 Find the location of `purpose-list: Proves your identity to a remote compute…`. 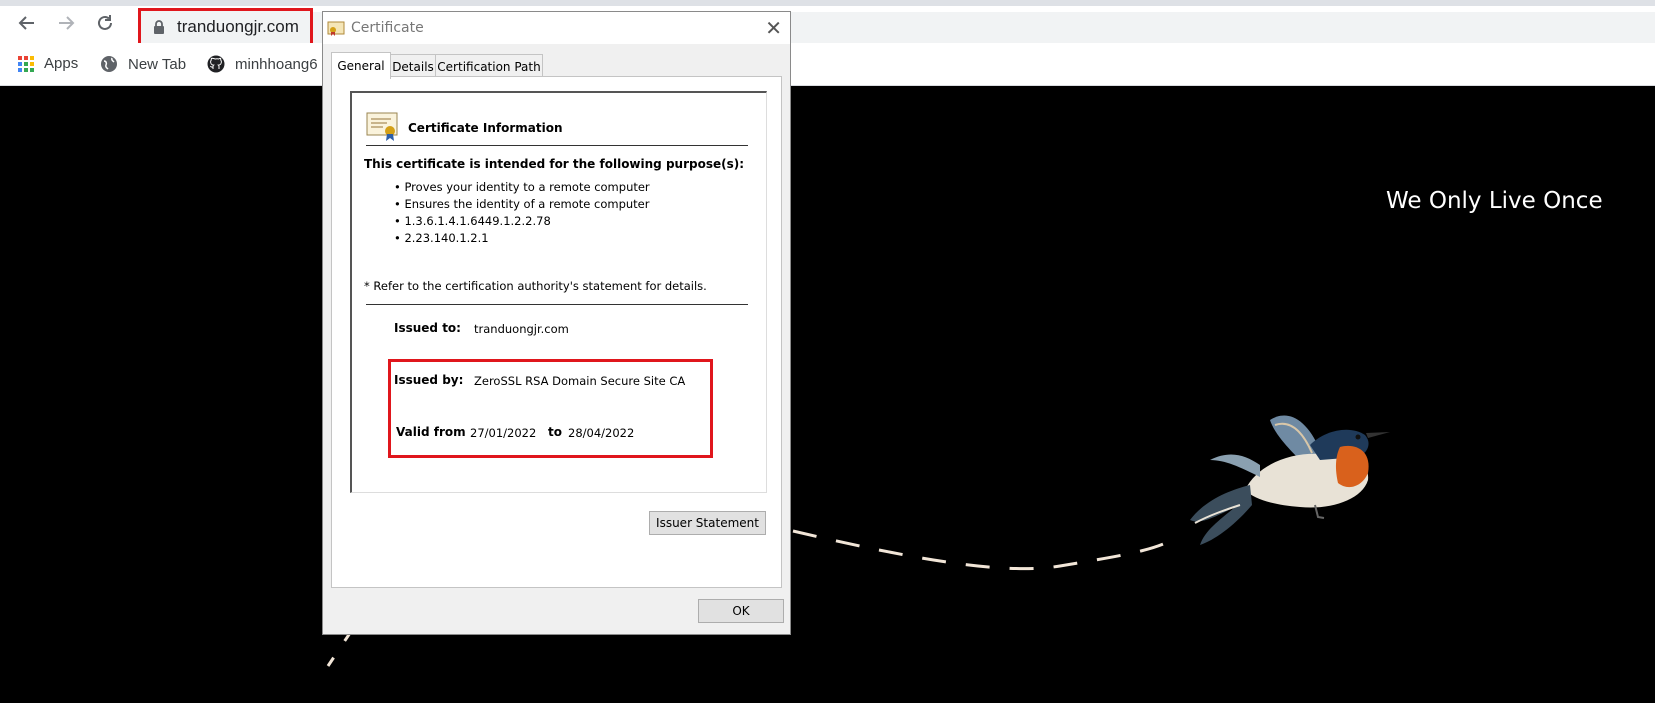

purpose-list: Proves your identity to a remote compute… is located at coordinates (522, 213).